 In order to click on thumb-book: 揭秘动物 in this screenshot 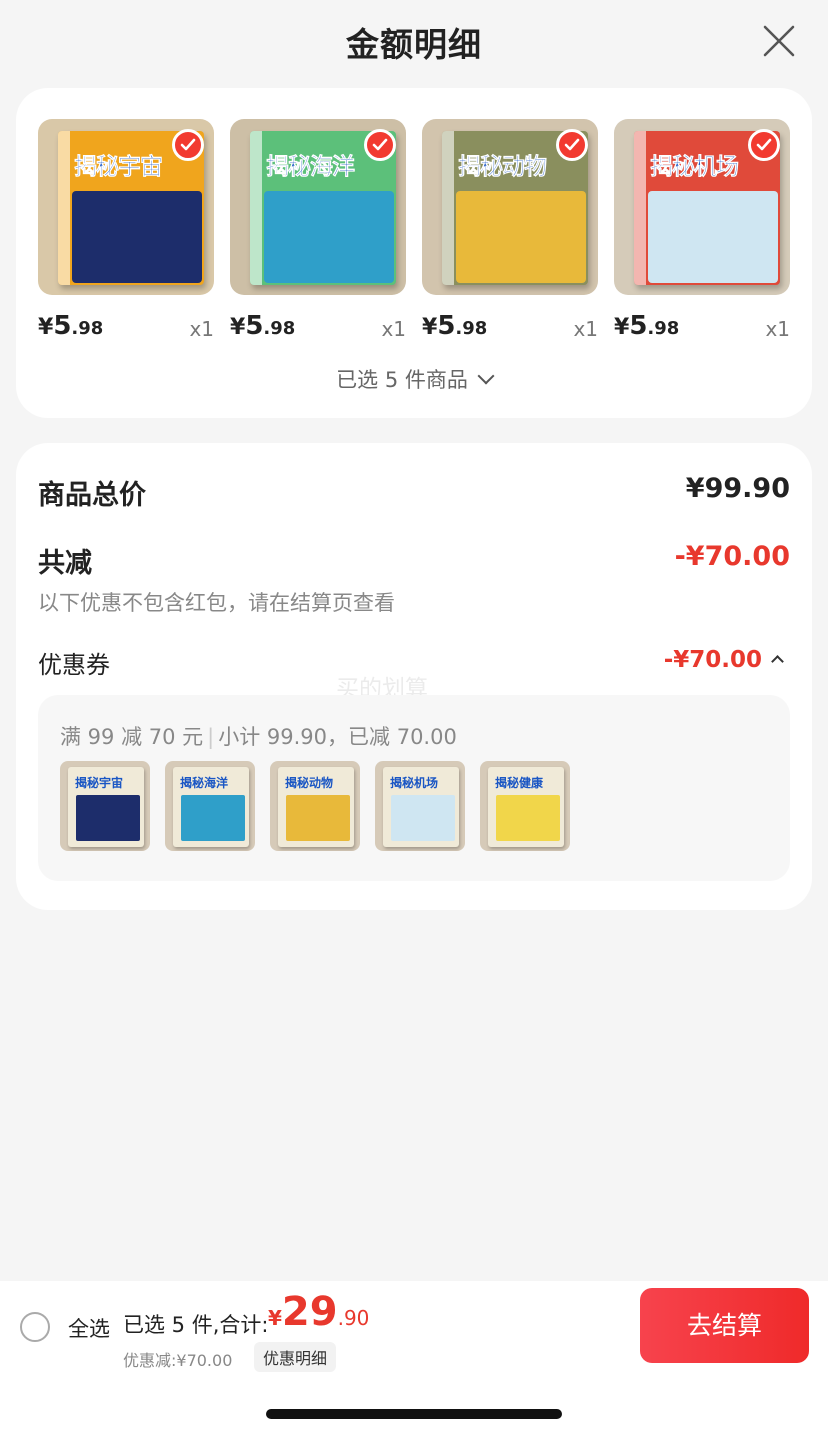, I will do `click(316, 807)`.